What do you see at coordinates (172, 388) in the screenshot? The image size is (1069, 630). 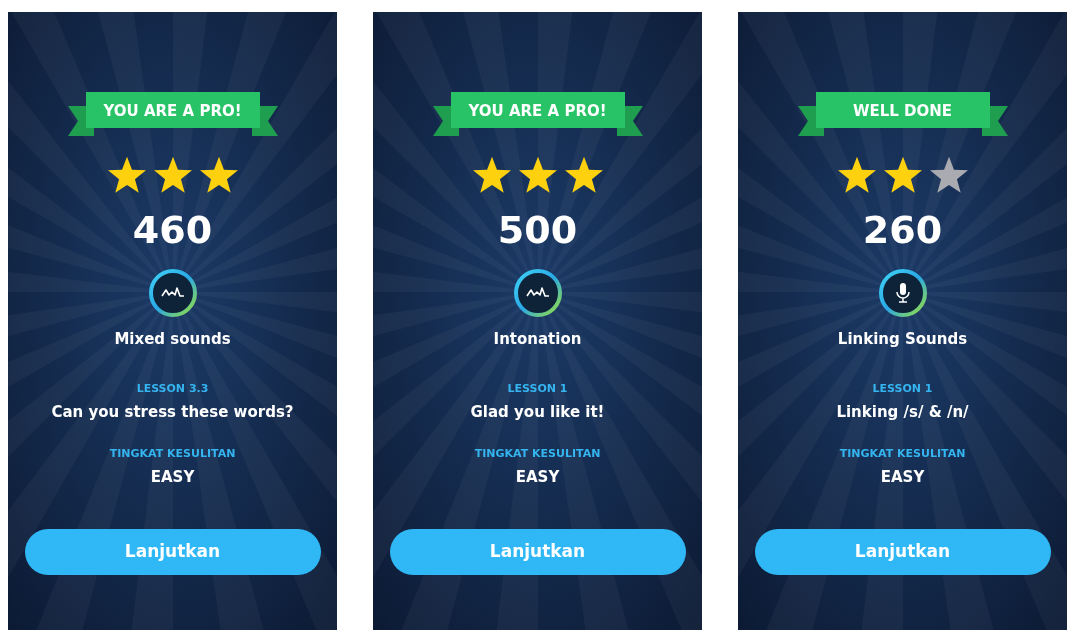 I see `lesson-label: LESSON 3.3` at bounding box center [172, 388].